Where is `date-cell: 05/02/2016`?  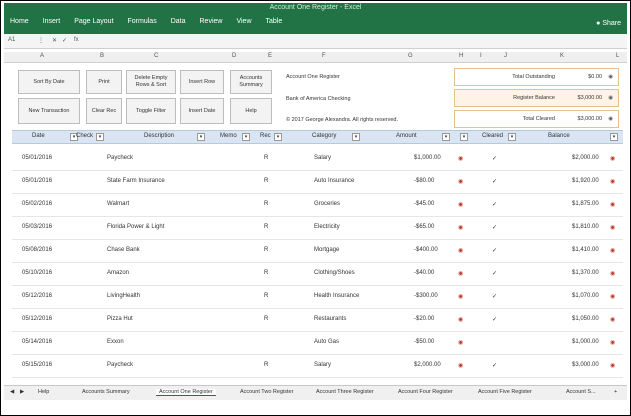
date-cell: 05/02/2016 is located at coordinates (37, 204).